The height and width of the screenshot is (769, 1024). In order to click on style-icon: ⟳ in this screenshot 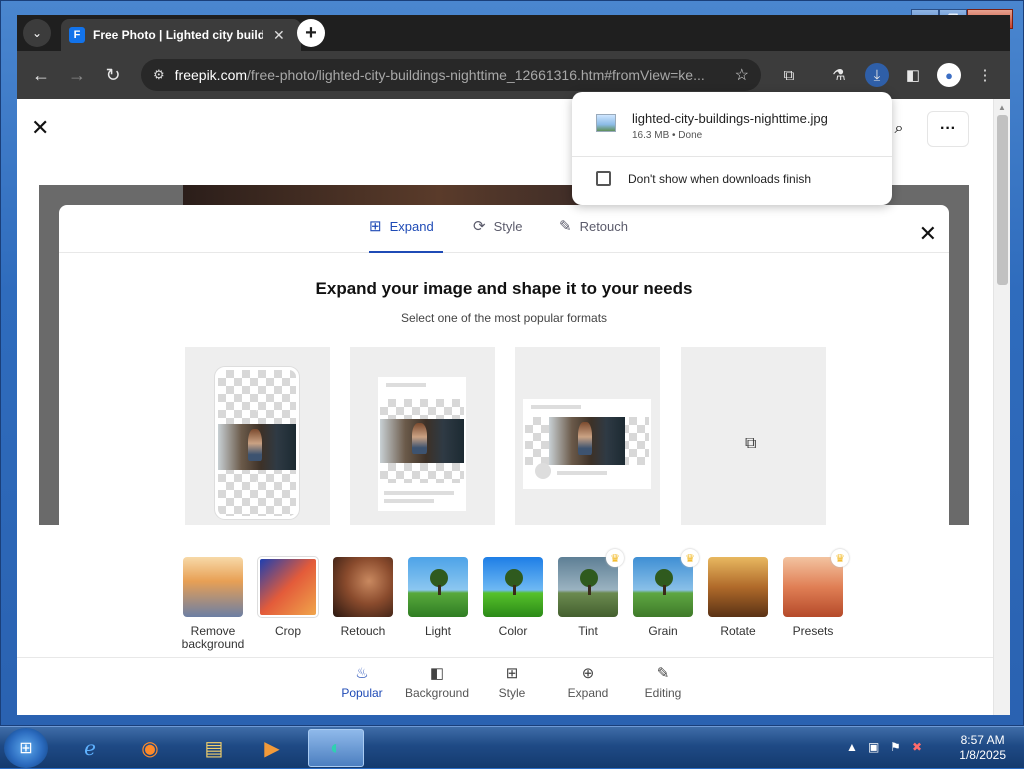, I will do `click(479, 226)`.